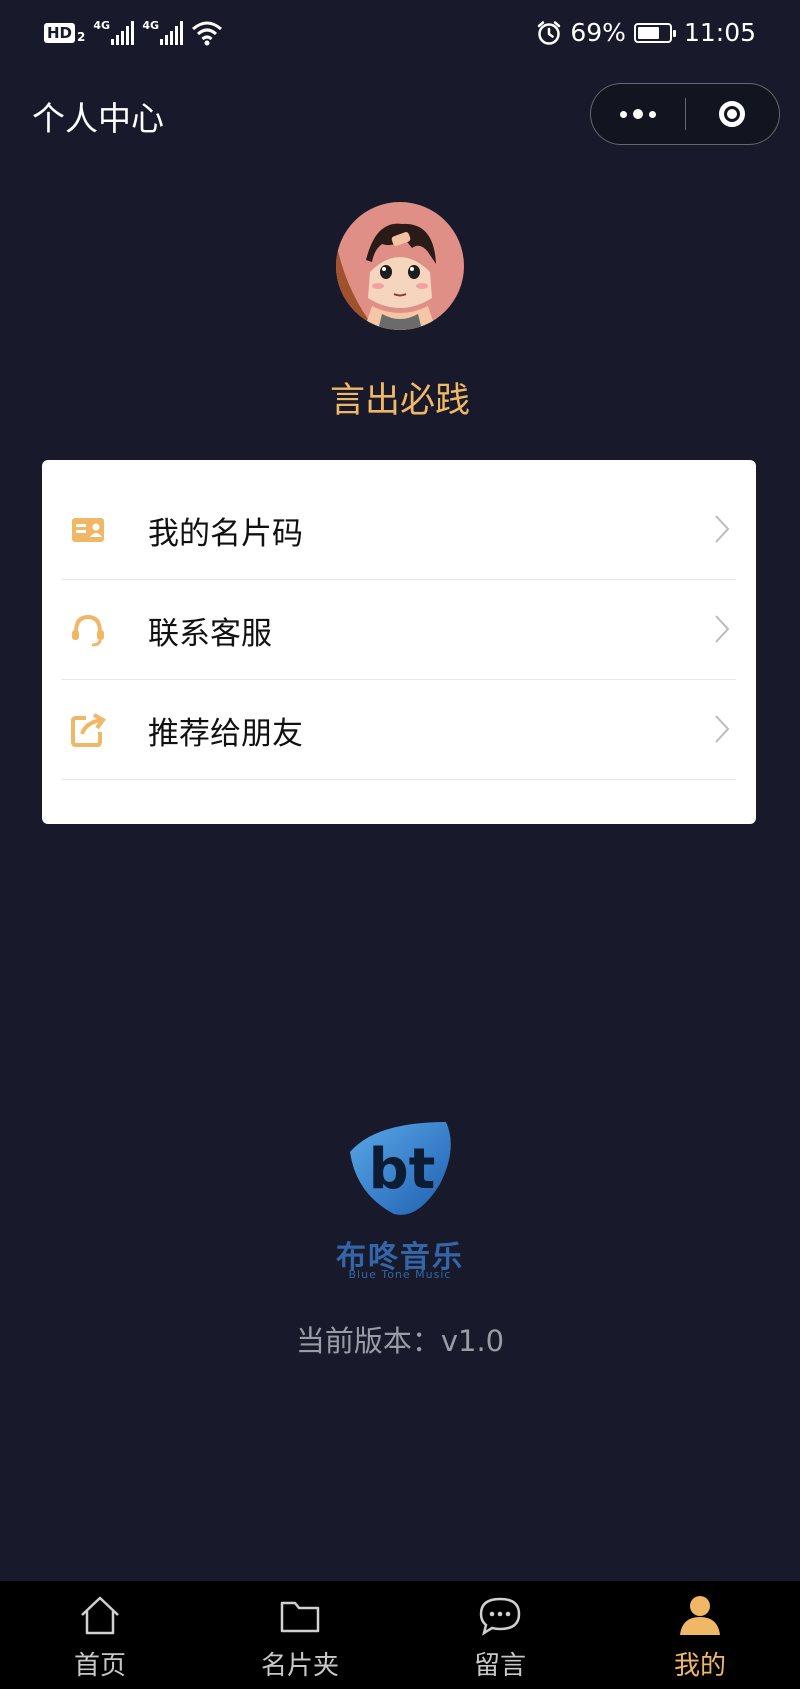 Image resolution: width=800 pixels, height=1689 pixels. I want to click on target-close-icon, so click(732, 114).